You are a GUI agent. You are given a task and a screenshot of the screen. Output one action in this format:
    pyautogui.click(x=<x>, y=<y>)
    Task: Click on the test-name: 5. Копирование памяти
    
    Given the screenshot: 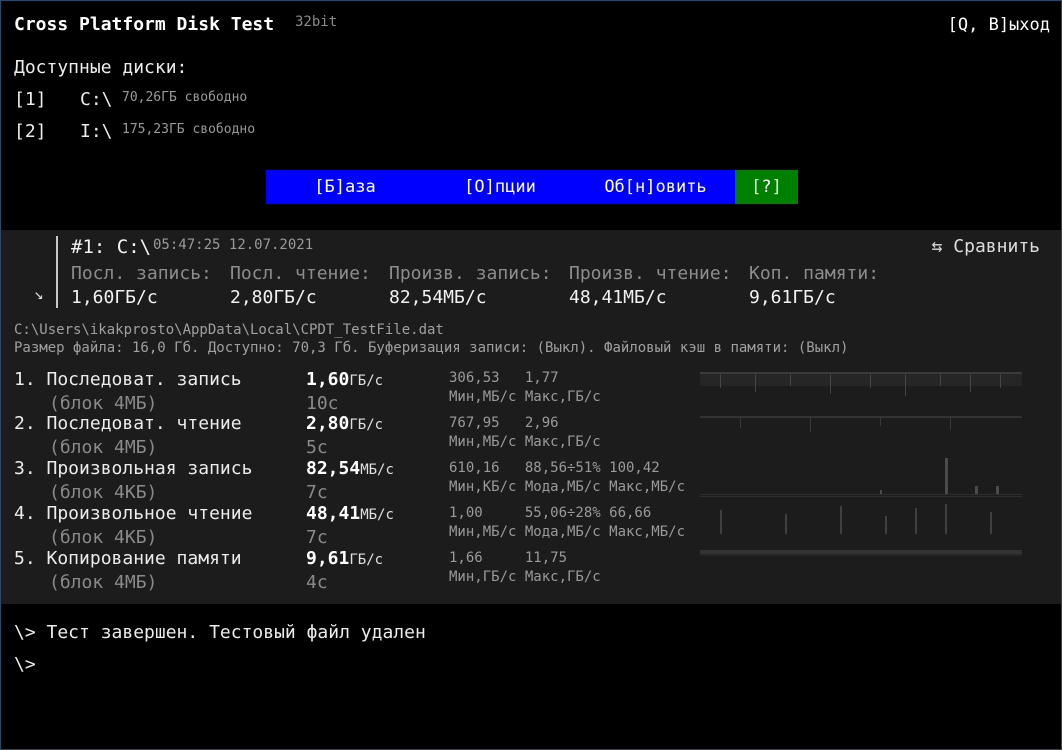 What is the action you would take?
    pyautogui.click(x=128, y=558)
    